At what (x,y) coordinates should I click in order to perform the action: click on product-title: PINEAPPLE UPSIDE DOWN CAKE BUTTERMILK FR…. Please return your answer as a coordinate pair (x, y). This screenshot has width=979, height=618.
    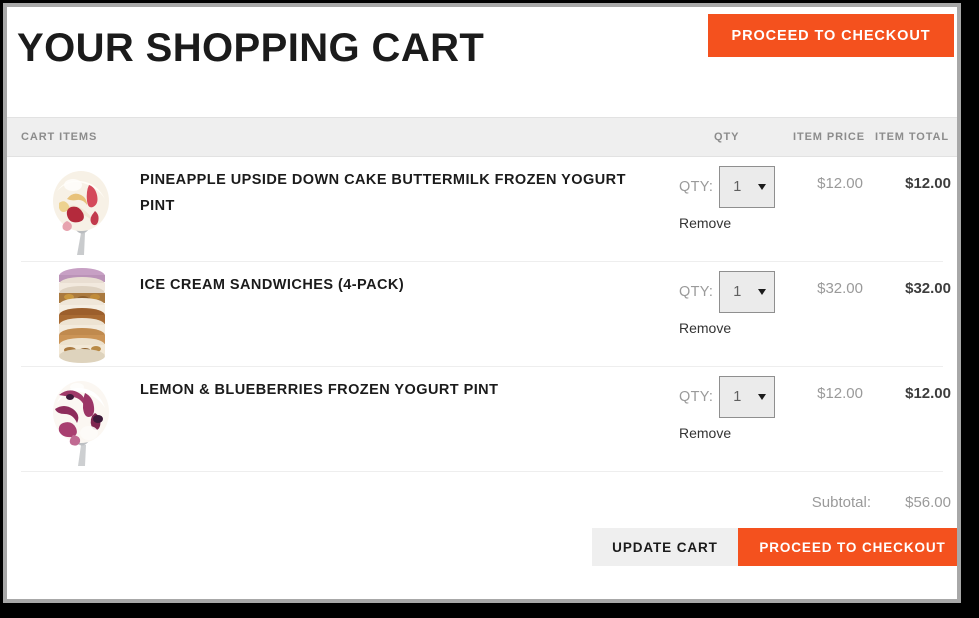
    Looking at the image, I should click on (400, 193).